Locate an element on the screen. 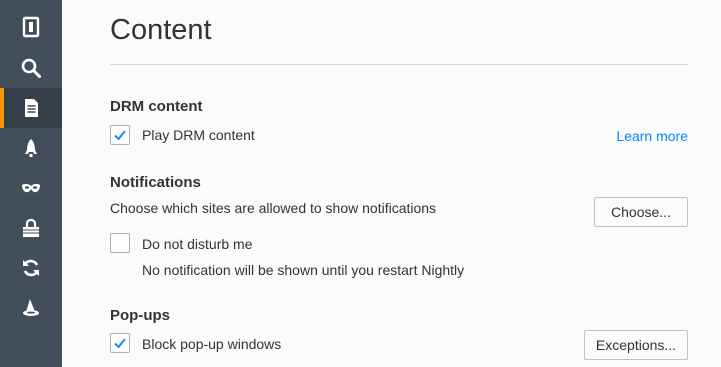 This screenshot has height=367, width=721. drm-heading: DRM content is located at coordinates (156, 106).